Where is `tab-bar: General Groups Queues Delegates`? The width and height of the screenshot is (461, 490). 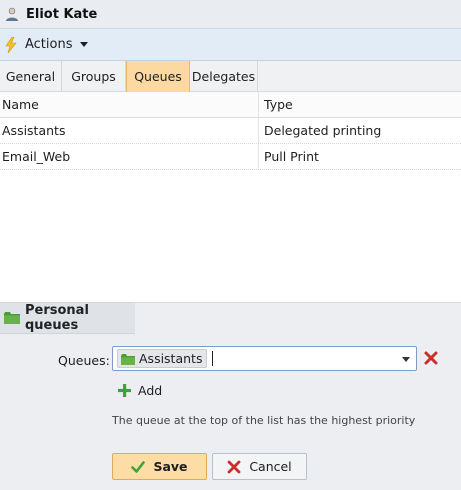 tab-bar: General Groups Queues Delegates is located at coordinates (230, 76).